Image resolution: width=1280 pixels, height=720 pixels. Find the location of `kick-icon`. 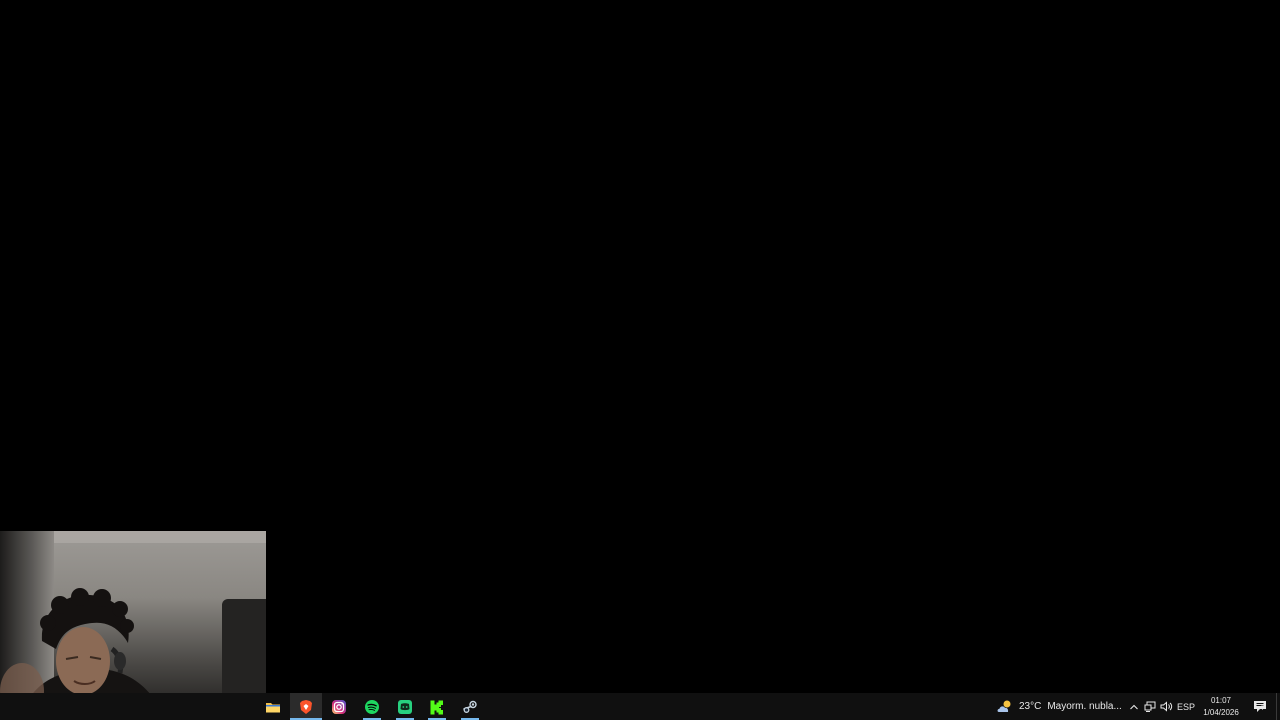

kick-icon is located at coordinates (436, 707).